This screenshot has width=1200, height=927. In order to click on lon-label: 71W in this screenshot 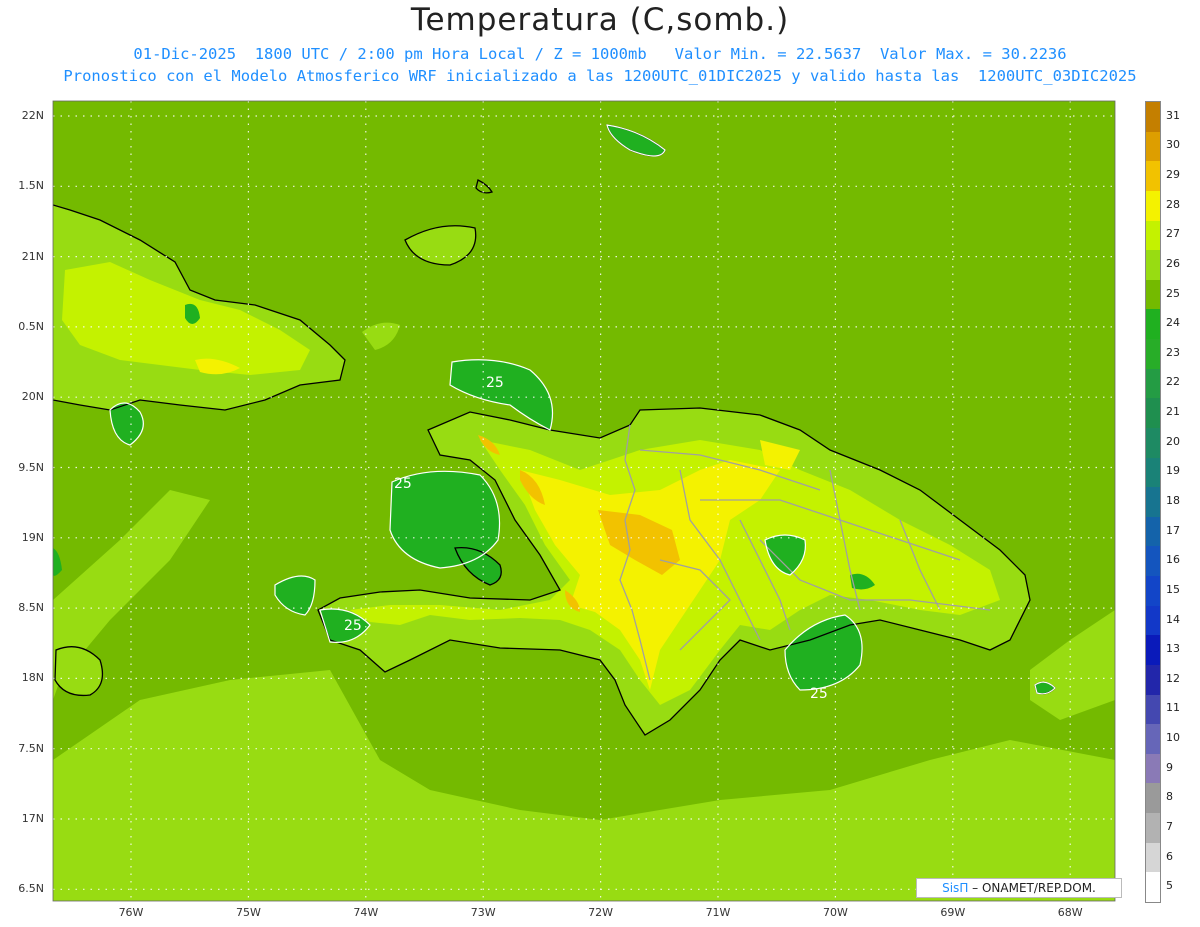, I will do `click(718, 912)`.